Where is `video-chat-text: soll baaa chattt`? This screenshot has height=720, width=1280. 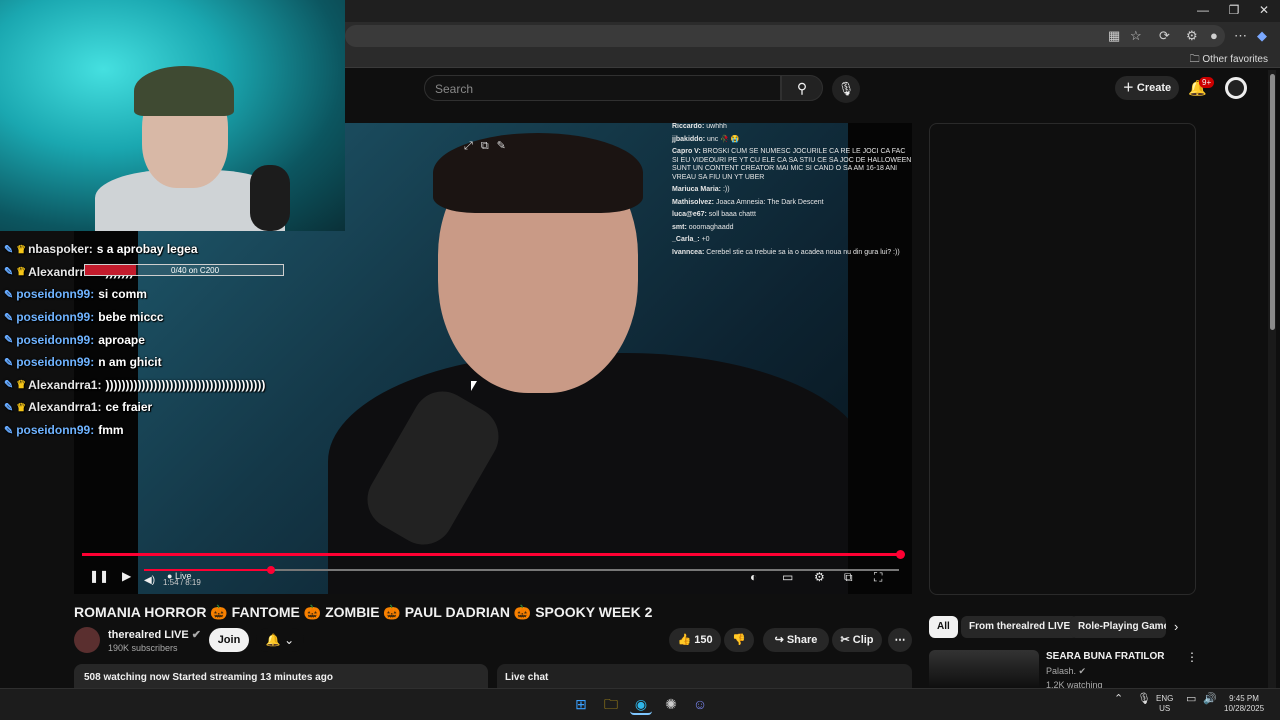
video-chat-text: soll baaa chattt is located at coordinates (732, 214).